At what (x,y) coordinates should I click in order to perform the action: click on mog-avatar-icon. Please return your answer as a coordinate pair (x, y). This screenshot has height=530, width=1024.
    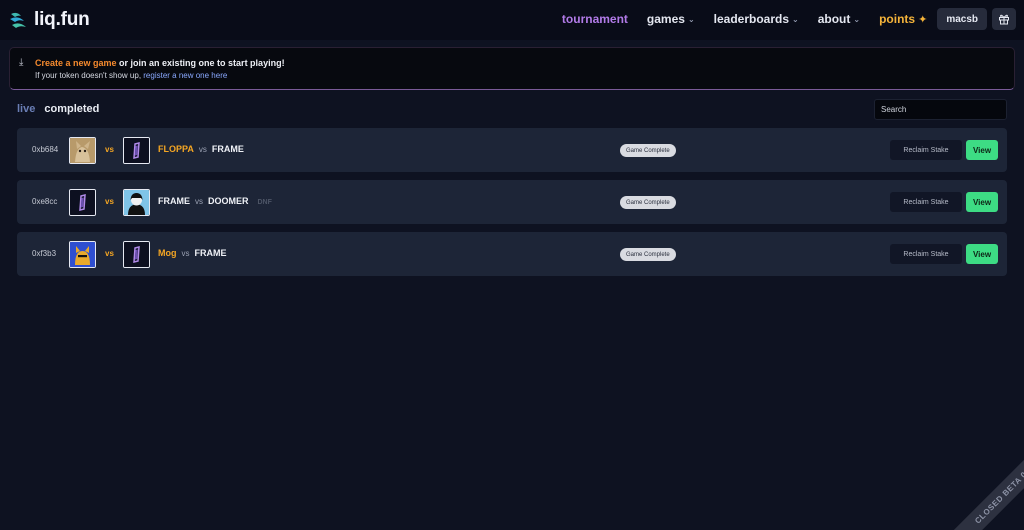
    Looking at the image, I should click on (82, 254).